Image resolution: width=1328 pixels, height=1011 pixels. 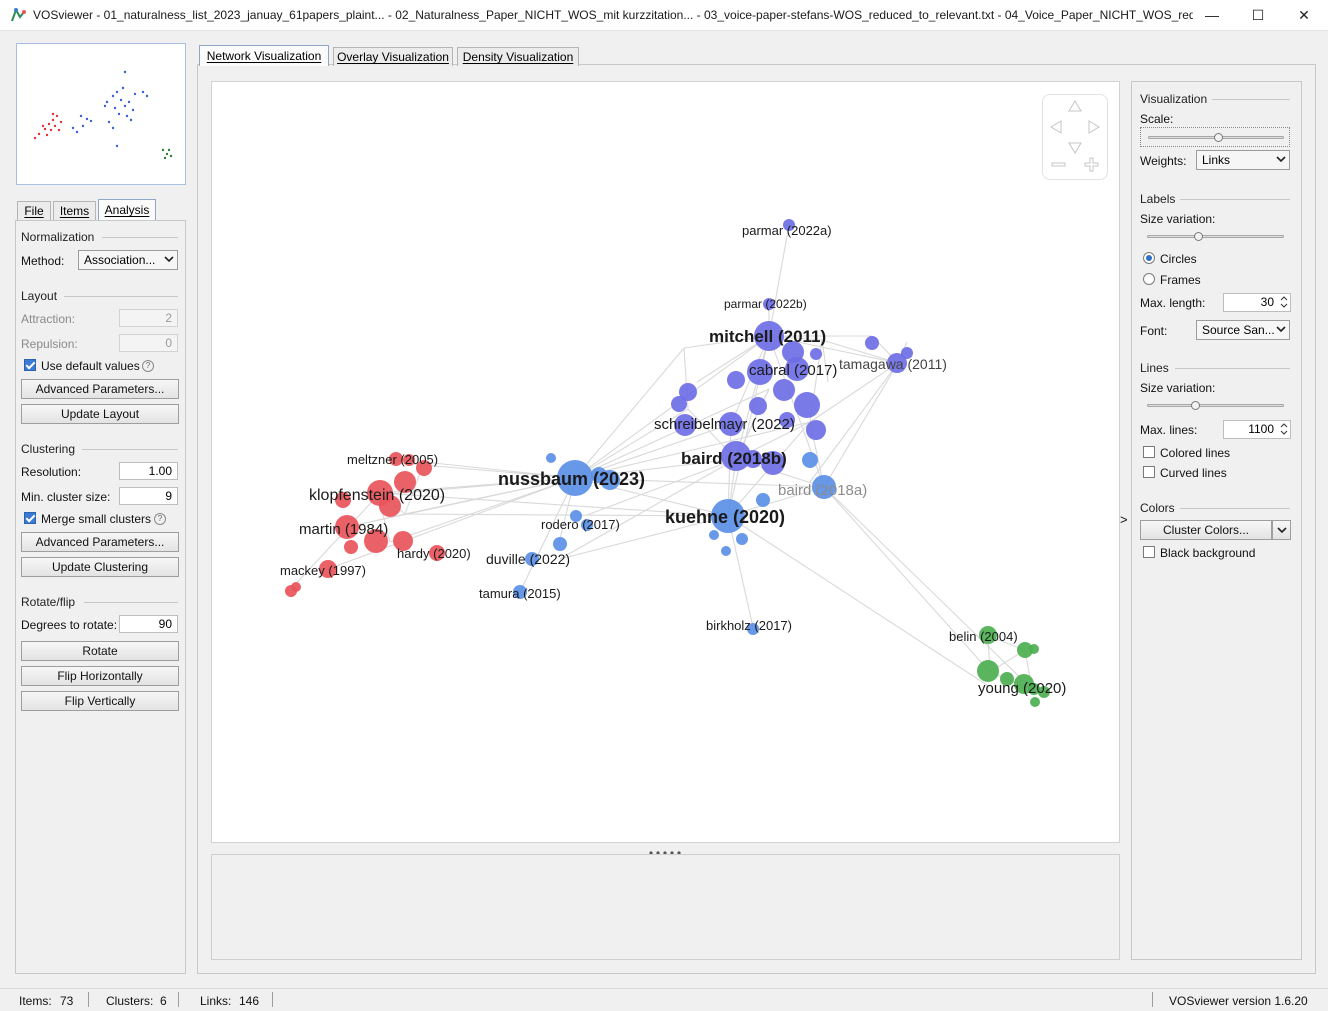 What do you see at coordinates (74, 210) in the screenshot?
I see `tab-items: Items` at bounding box center [74, 210].